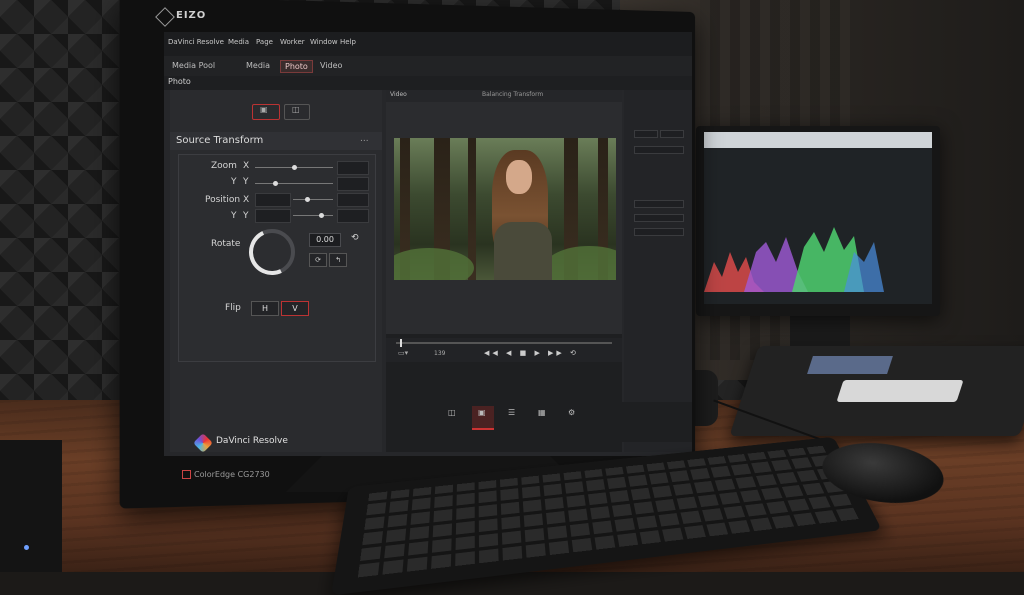 The height and width of the screenshot is (595, 1024). I want to click on transport-bar: ▭▾ 139 ◀◀ ◀ ■ ▶ ▶▶ ⟲, so click(504, 350).